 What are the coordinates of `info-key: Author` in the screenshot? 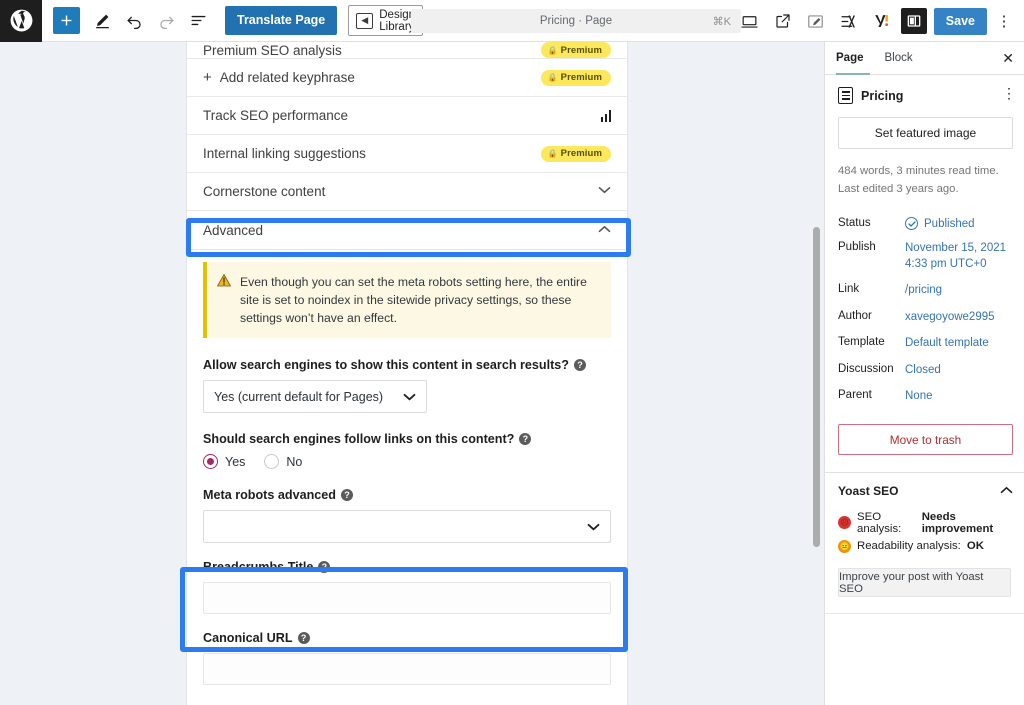 It's located at (855, 315).